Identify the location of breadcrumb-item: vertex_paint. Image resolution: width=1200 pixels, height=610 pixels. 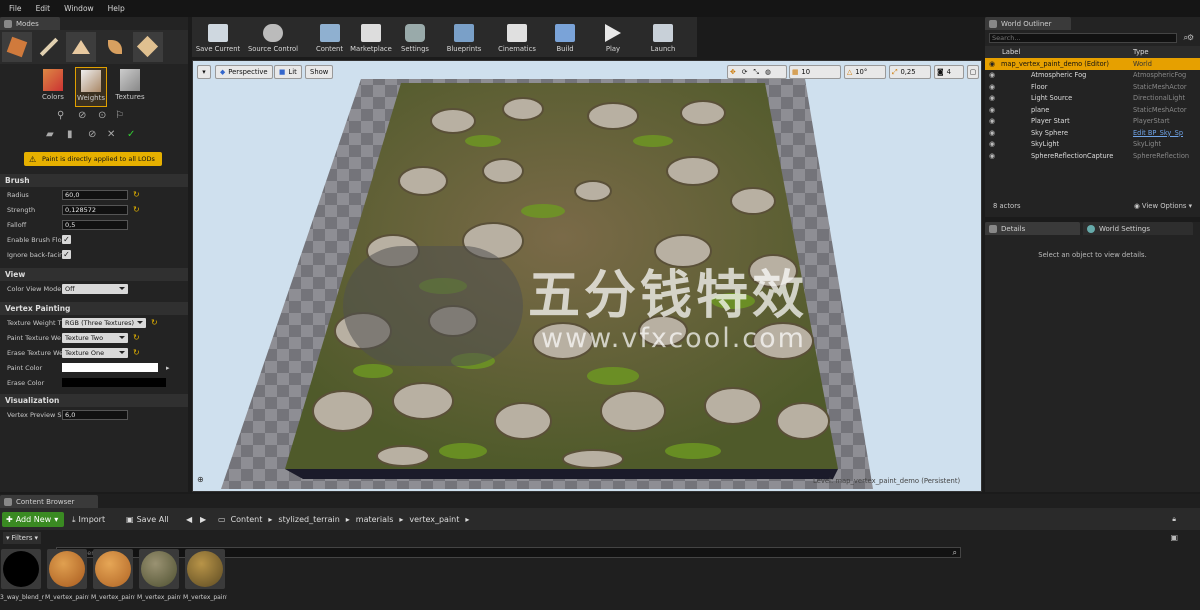
(434, 519).